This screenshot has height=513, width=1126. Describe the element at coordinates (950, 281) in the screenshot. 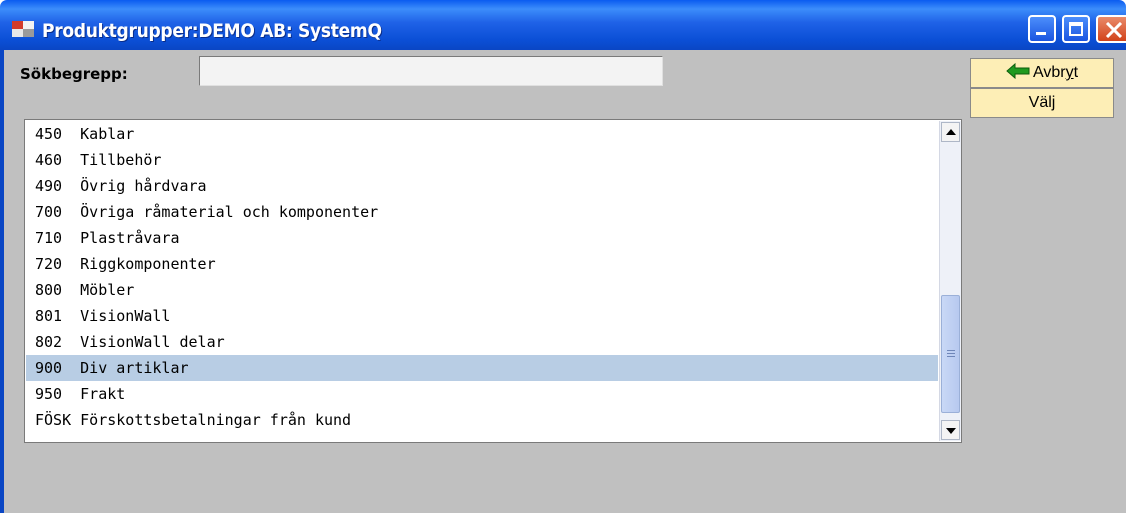

I see `vertical-scrollbar` at that location.